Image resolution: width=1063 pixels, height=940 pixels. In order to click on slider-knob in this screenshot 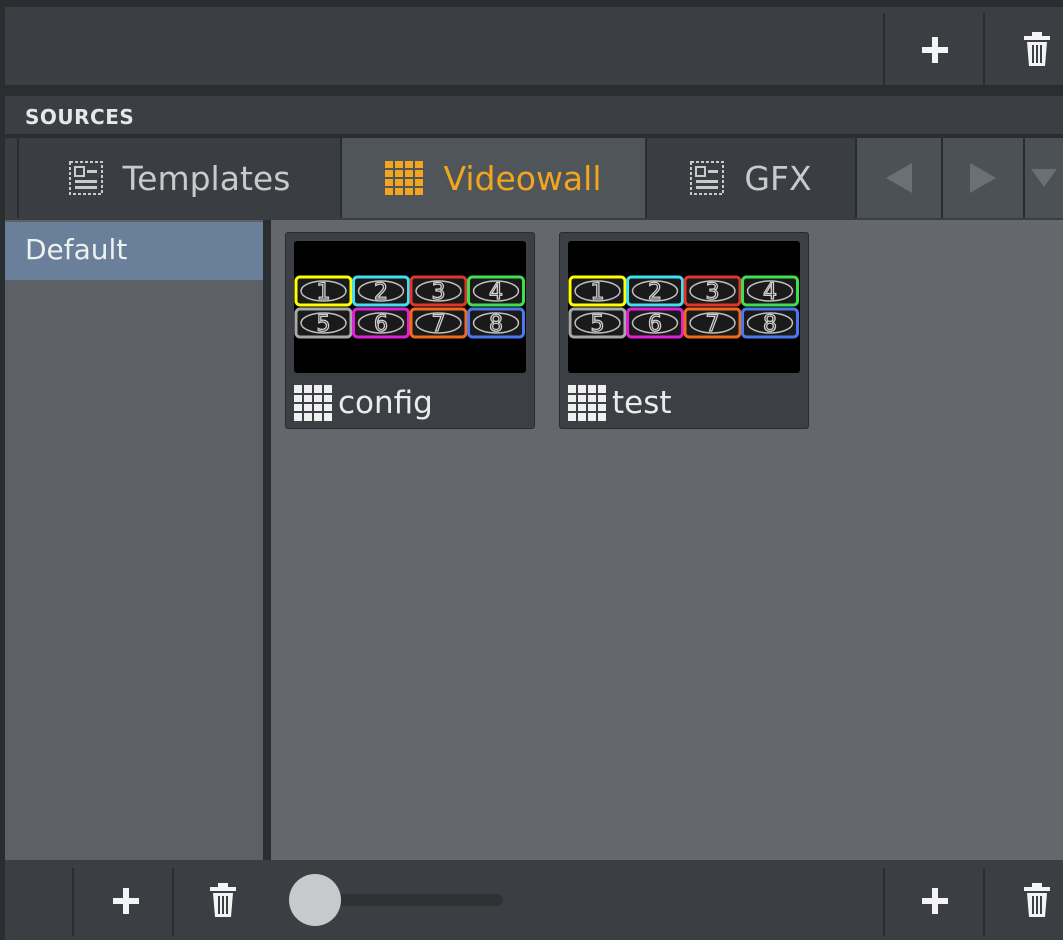, I will do `click(315, 900)`.